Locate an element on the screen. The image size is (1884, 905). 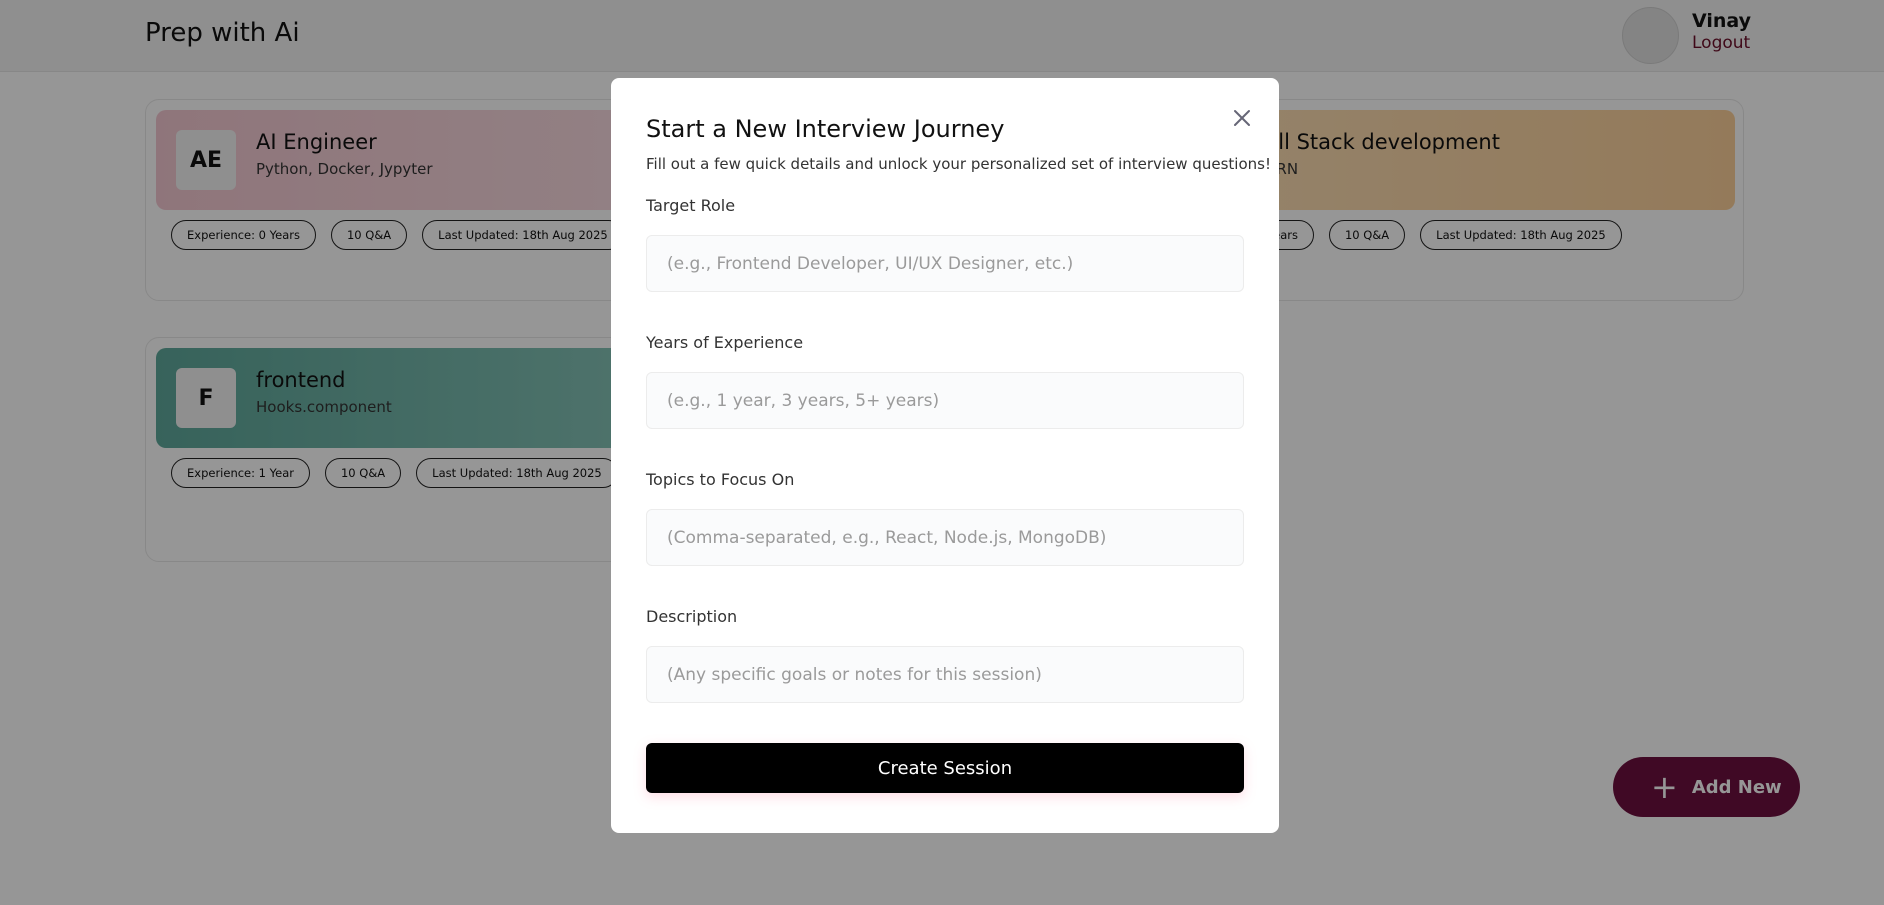
modal-title: Start a New Interview Journey is located at coordinates (825, 129).